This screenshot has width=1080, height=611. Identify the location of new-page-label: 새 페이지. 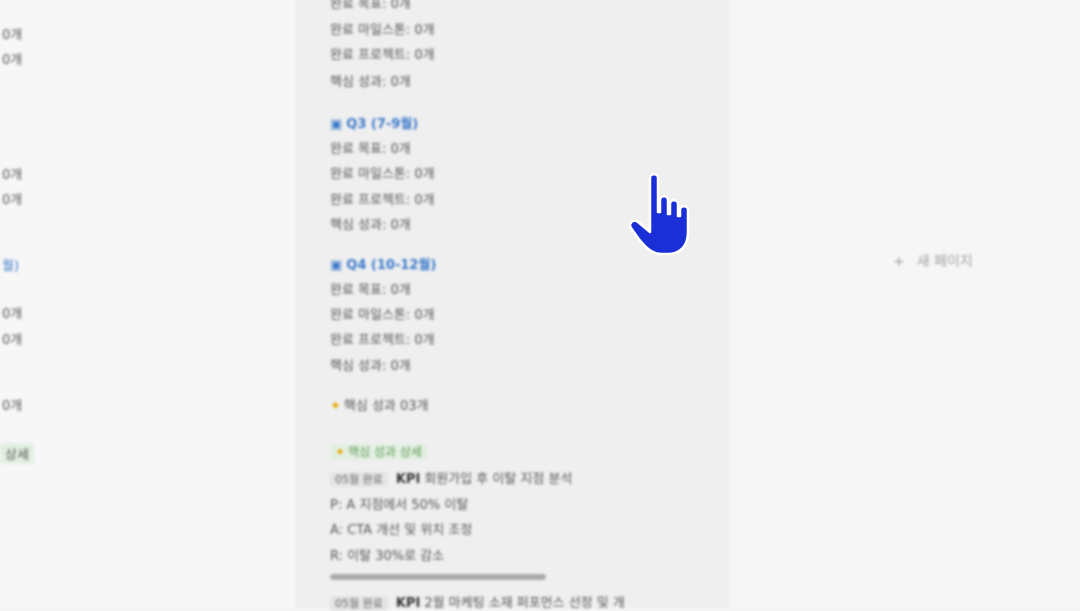
(944, 262).